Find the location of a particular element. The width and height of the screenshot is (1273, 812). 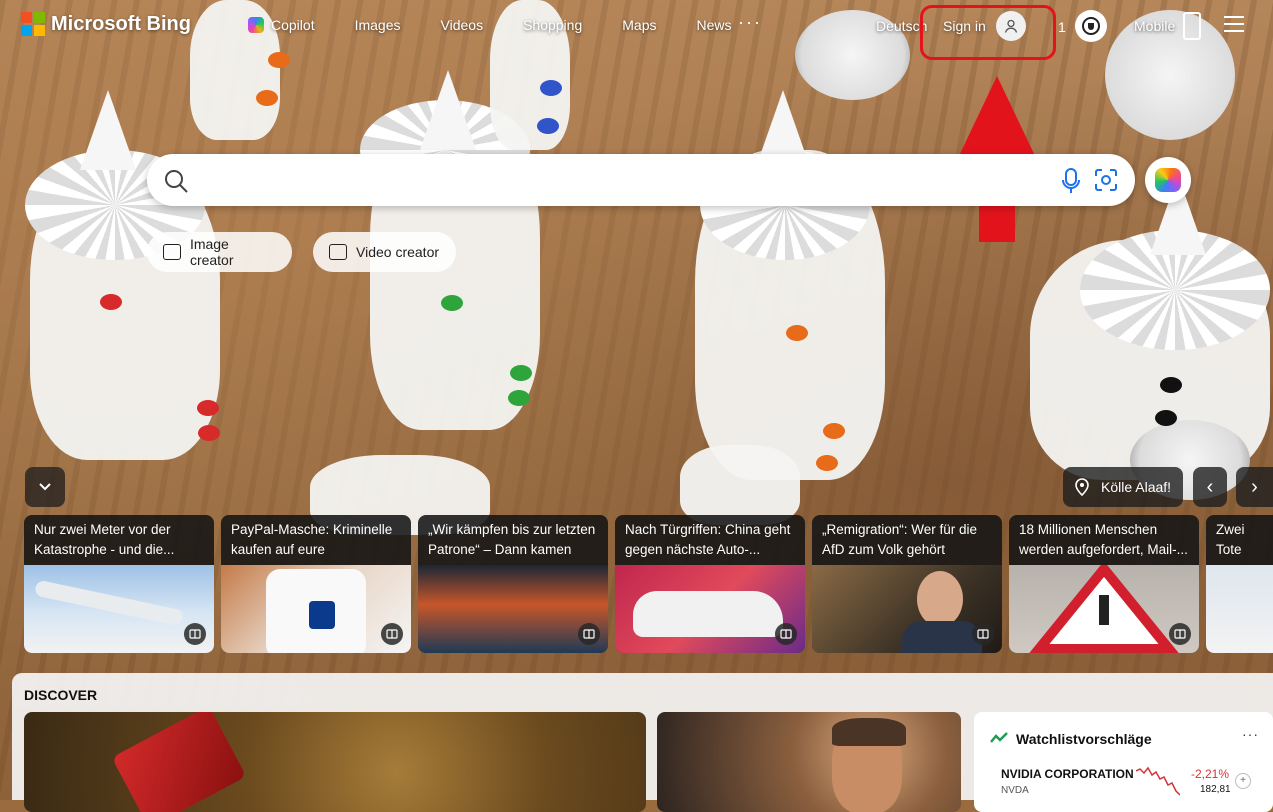

image-creator-icon is located at coordinates (172, 252).